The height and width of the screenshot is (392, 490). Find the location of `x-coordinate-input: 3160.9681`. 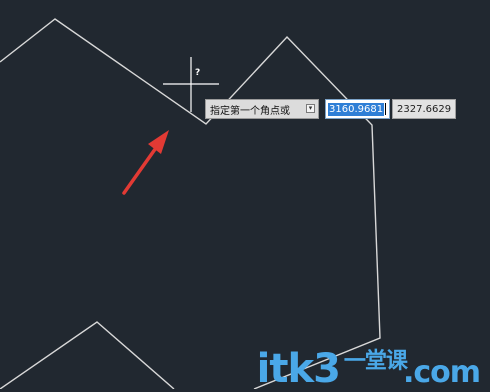

x-coordinate-input: 3160.9681 is located at coordinates (357, 109).